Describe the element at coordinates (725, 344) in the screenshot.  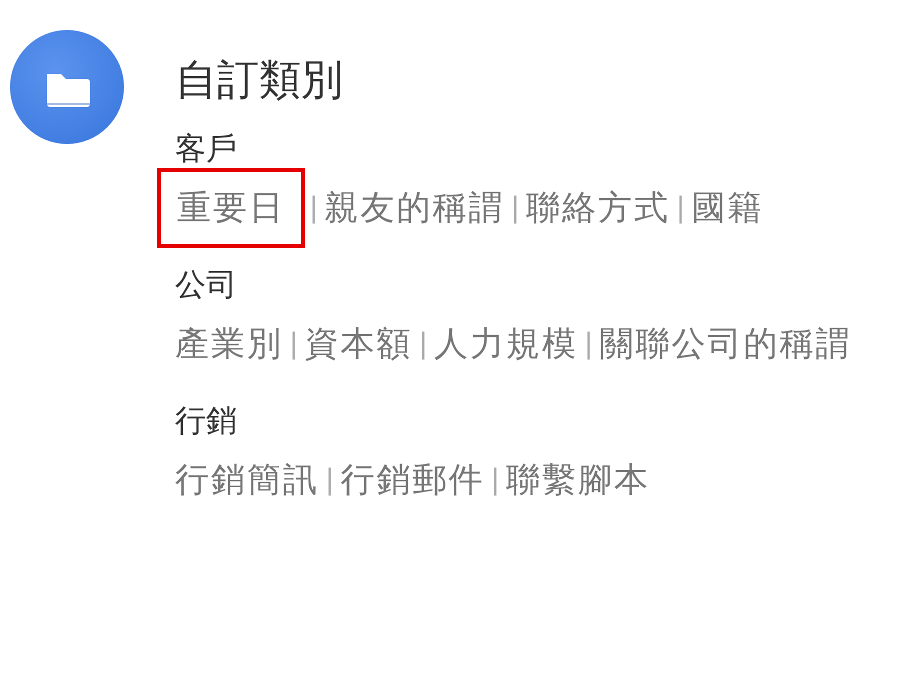
I see `category-link: 關聯公司的稱謂` at that location.